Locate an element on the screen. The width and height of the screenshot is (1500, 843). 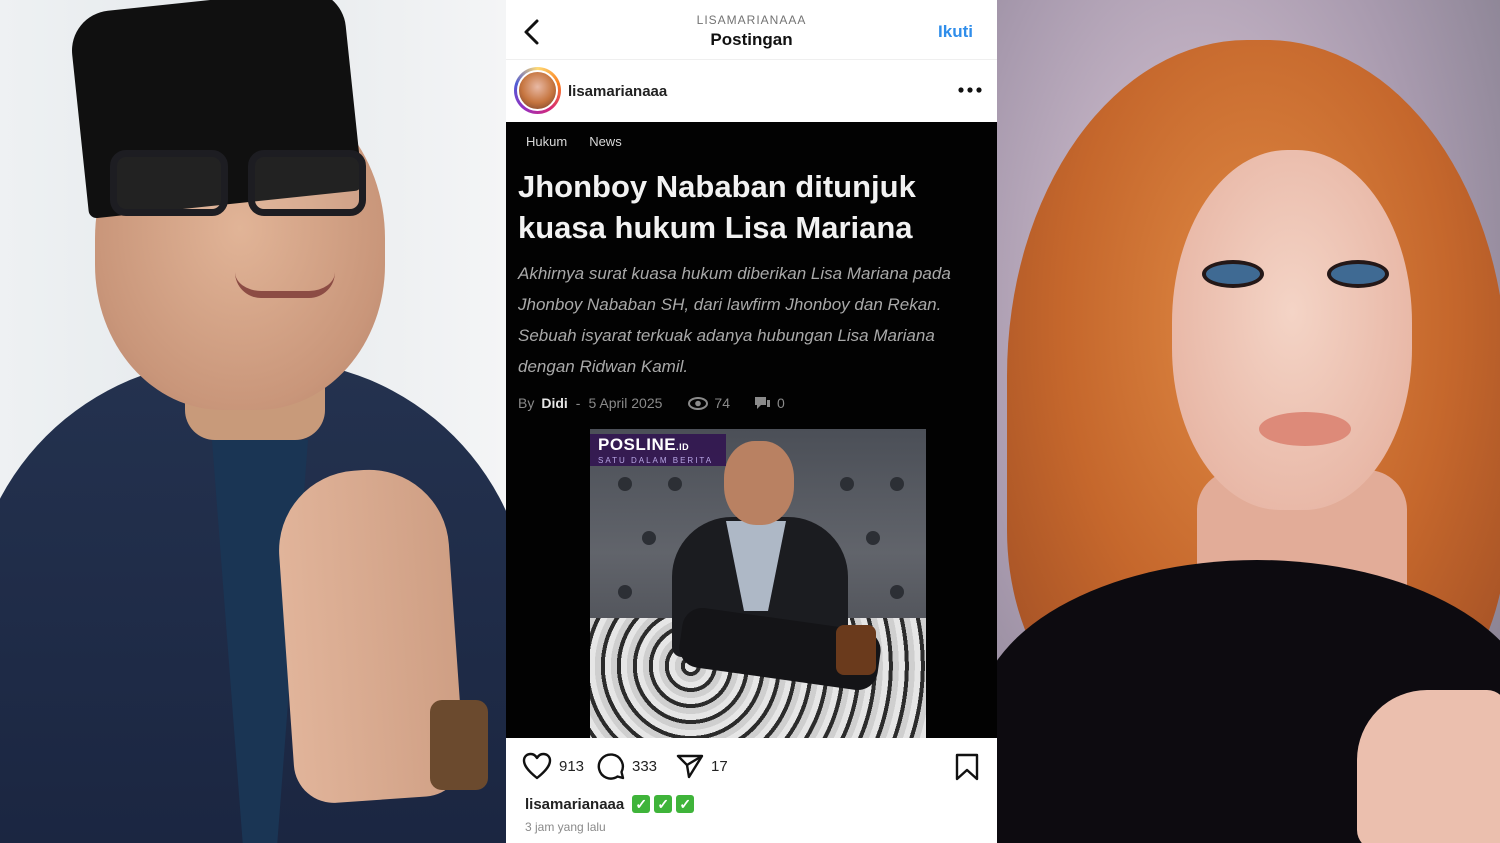
article-meta: By Didi - 5 April 2025 74 0 is located at coordinates (753, 403).